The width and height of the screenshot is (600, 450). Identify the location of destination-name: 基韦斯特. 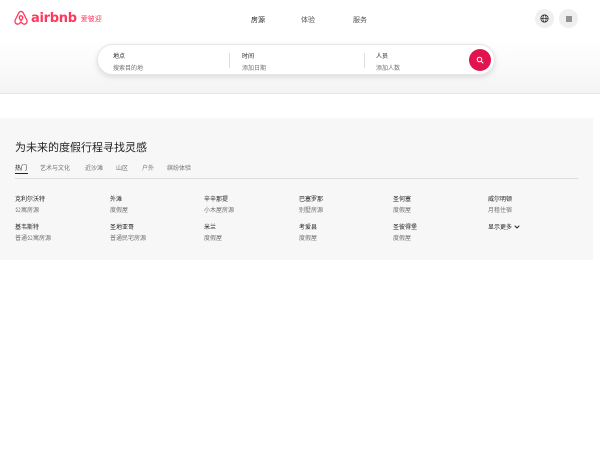
(27, 227).